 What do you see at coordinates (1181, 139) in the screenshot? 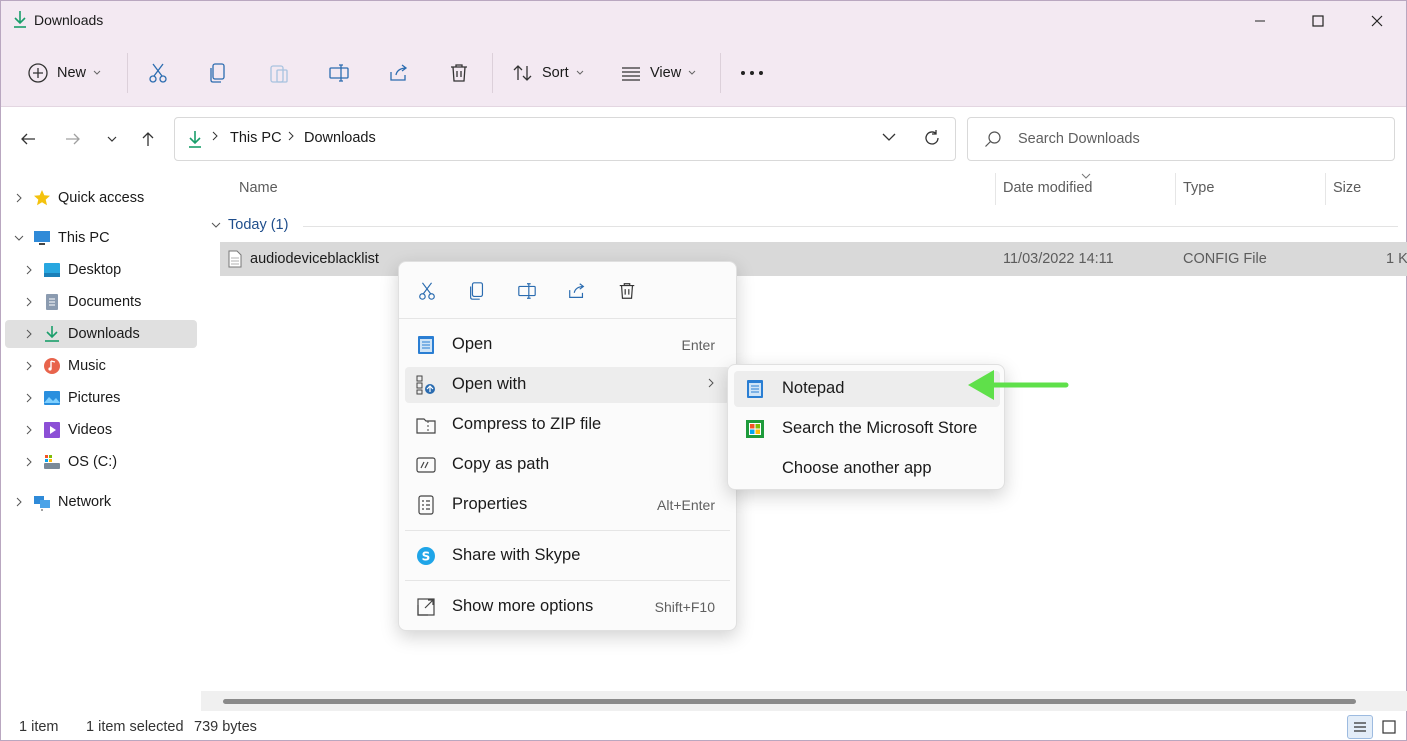
I see `search-box: Search Downloads` at bounding box center [1181, 139].